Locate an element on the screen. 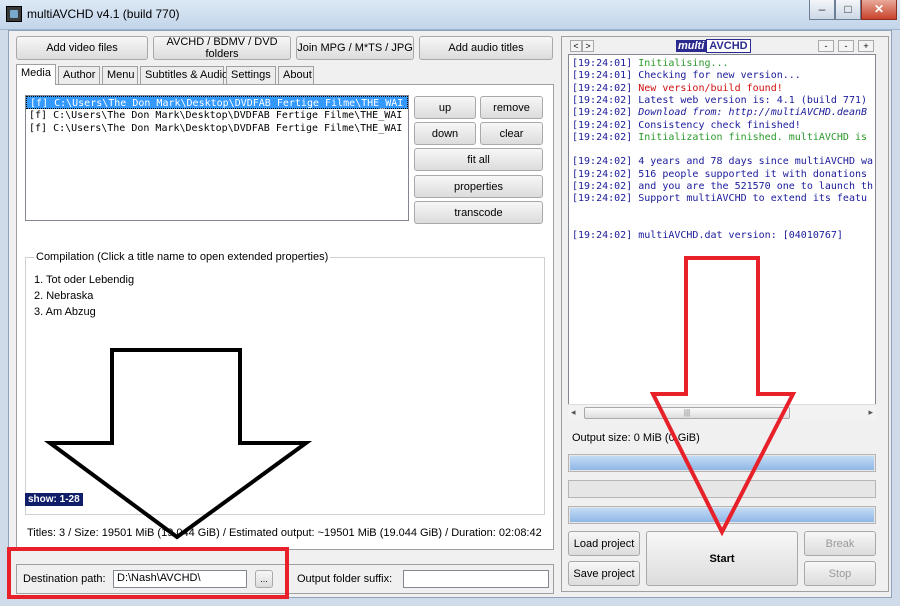 Image resolution: width=900 pixels, height=606 pixels. log-minus-button-2: - is located at coordinates (846, 46).